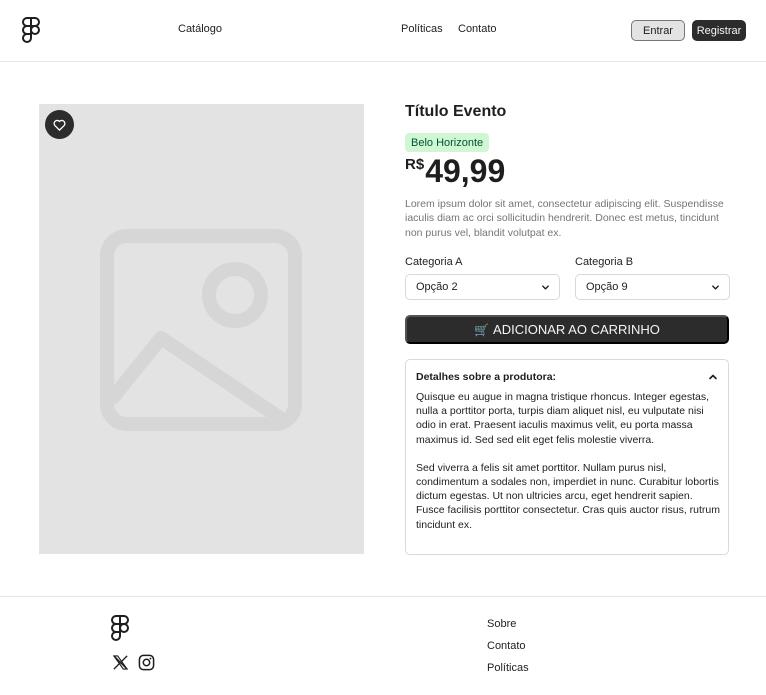 Image resolution: width=766 pixels, height=695 pixels. What do you see at coordinates (447, 142) in the screenshot?
I see `location-tag: Belo Horizonte` at bounding box center [447, 142].